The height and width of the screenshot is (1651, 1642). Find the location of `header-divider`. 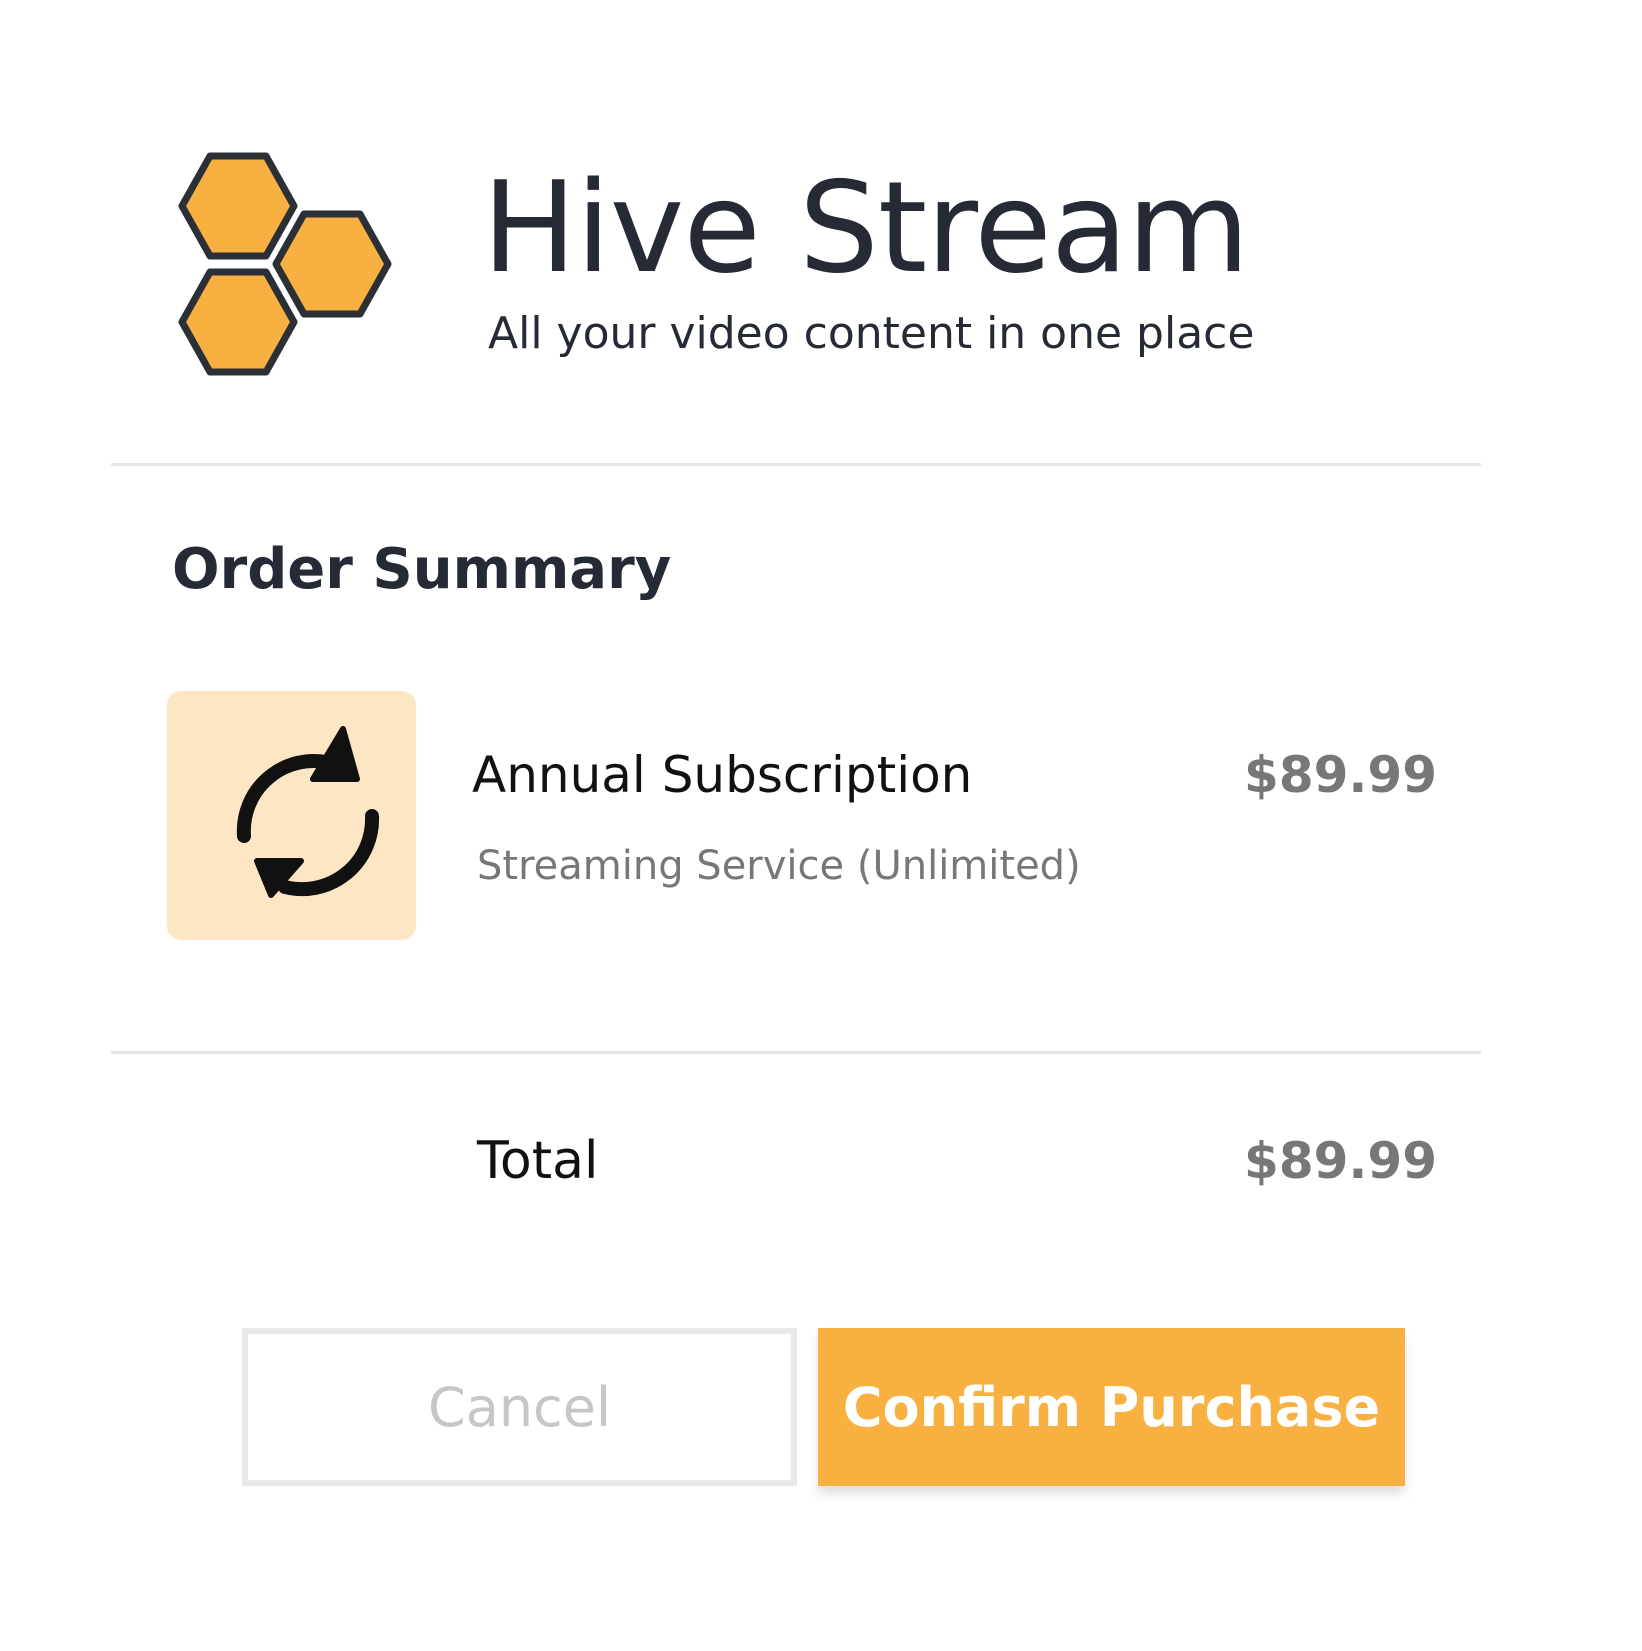

header-divider is located at coordinates (796, 464).